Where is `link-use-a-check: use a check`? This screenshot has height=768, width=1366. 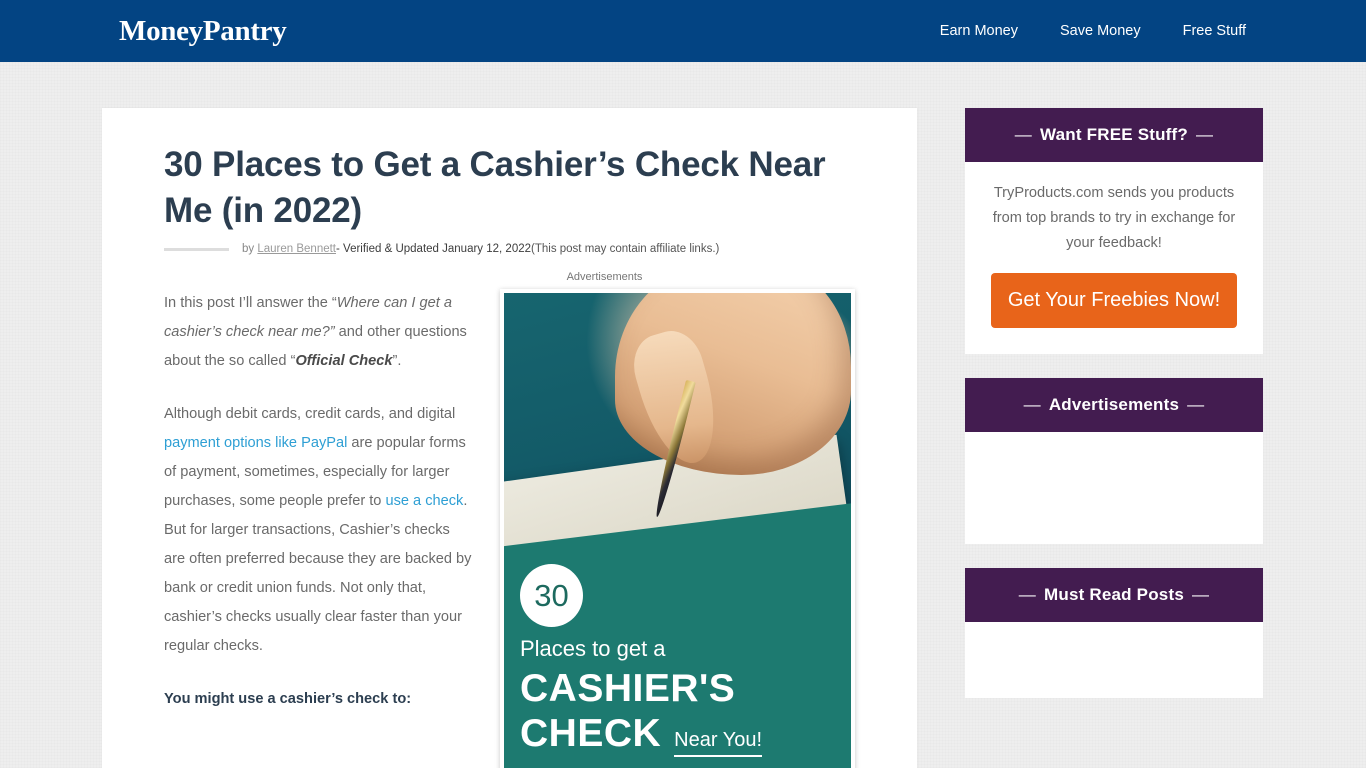
link-use-a-check: use a check is located at coordinates (424, 501).